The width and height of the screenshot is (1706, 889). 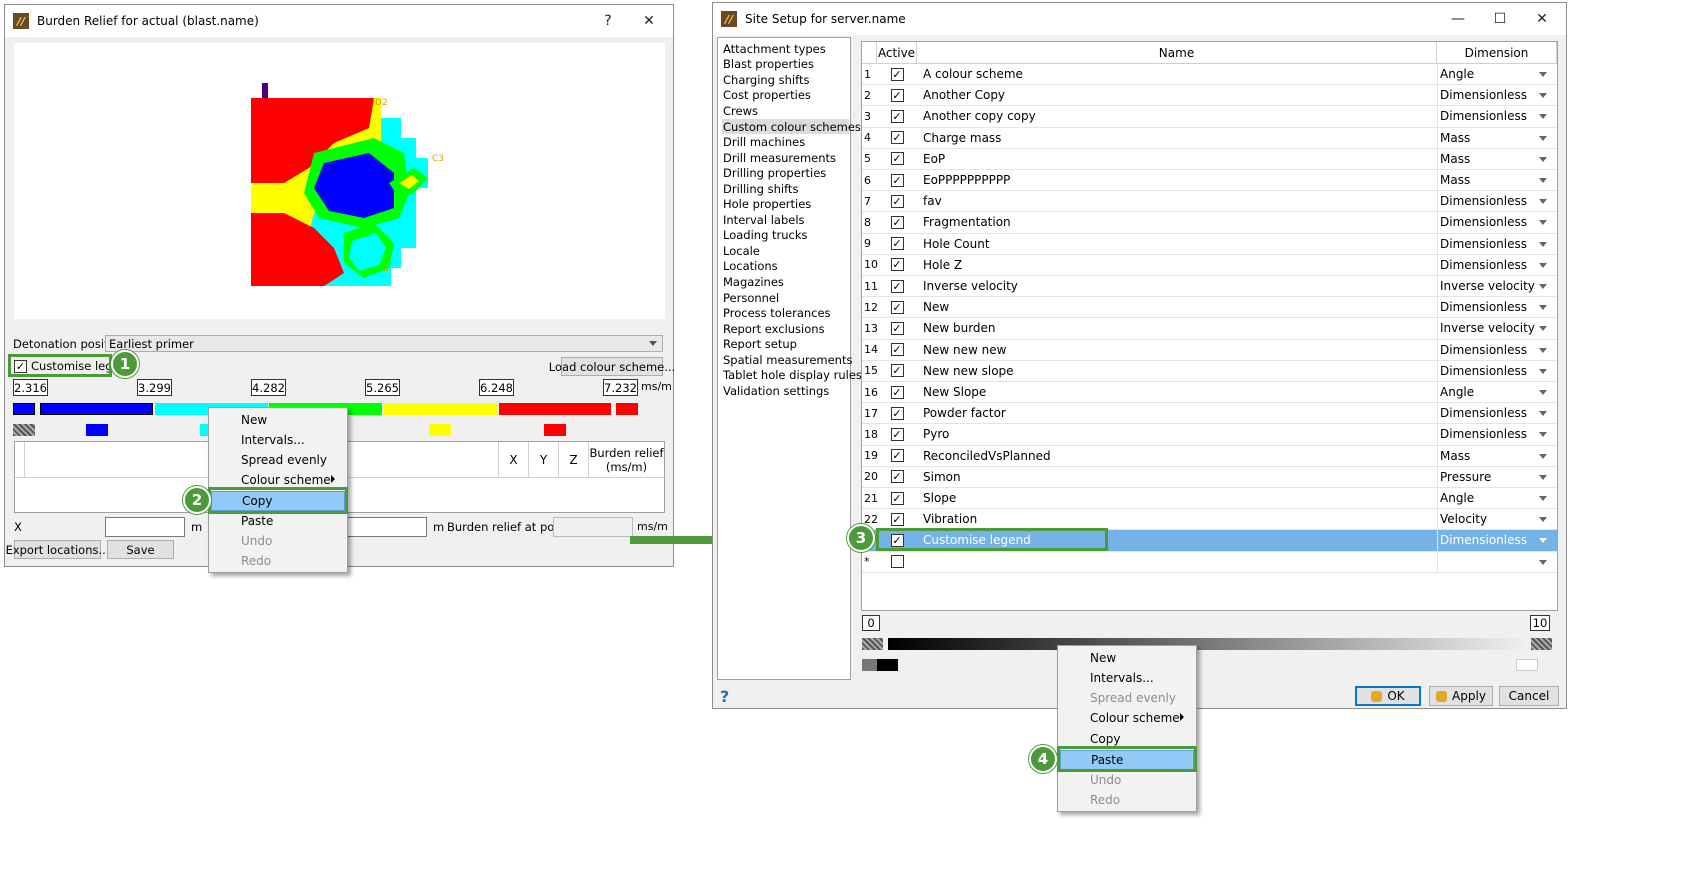 What do you see at coordinates (774, 49) in the screenshot?
I see `sidebar-item: Attachment types` at bounding box center [774, 49].